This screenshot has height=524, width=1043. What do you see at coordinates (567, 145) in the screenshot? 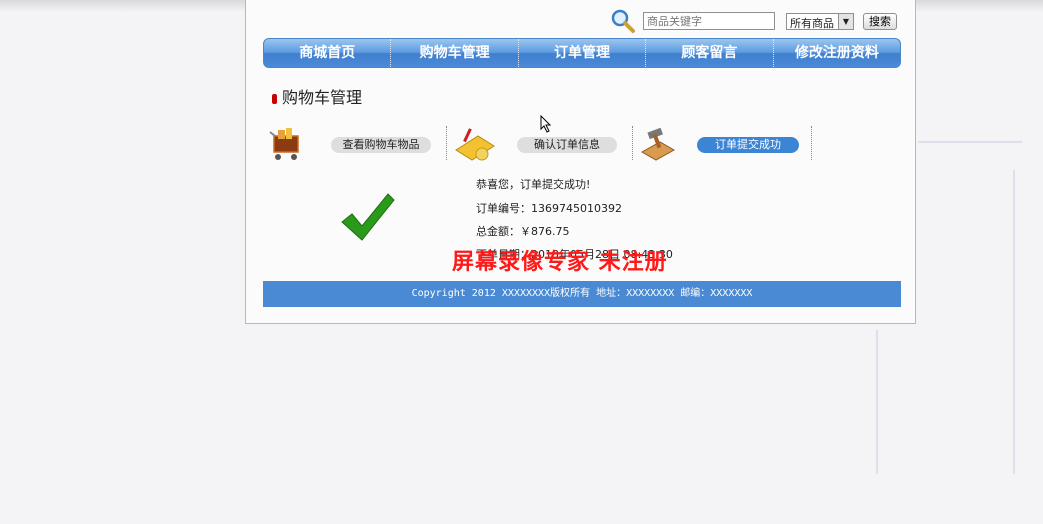
I see `step-label-confirm-order: 确认订单信息` at bounding box center [567, 145].